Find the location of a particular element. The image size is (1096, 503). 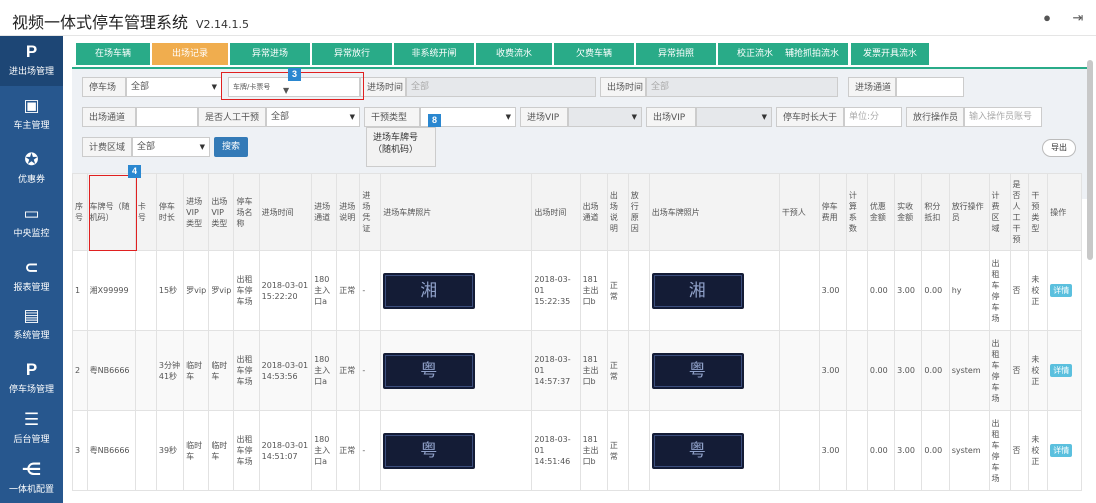

entry-channel-input is located at coordinates (930, 87).